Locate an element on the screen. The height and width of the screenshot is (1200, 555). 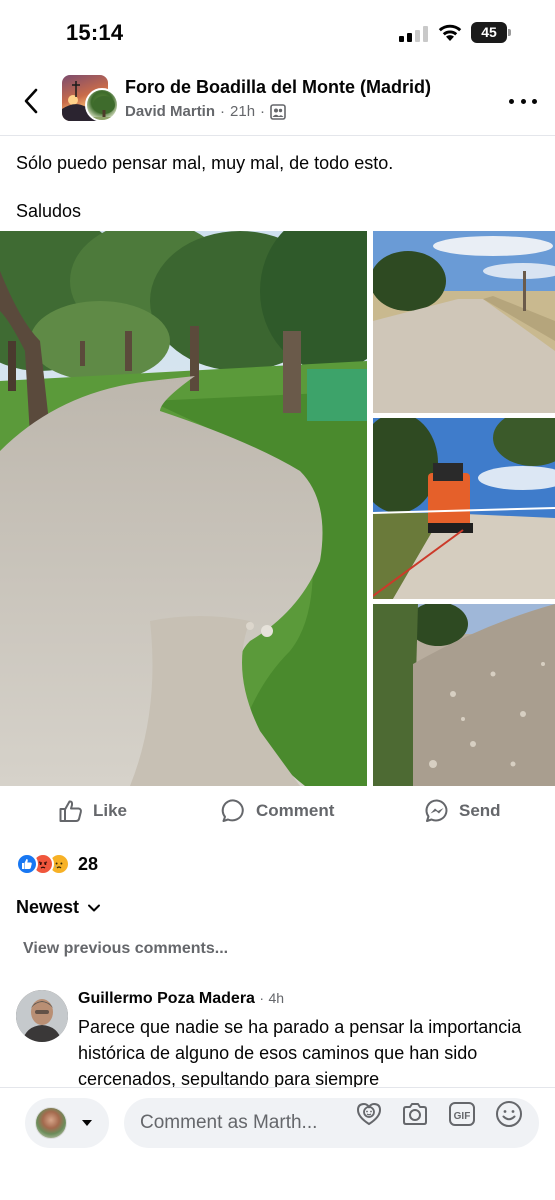
commenter-avatar is located at coordinates (42, 1016).